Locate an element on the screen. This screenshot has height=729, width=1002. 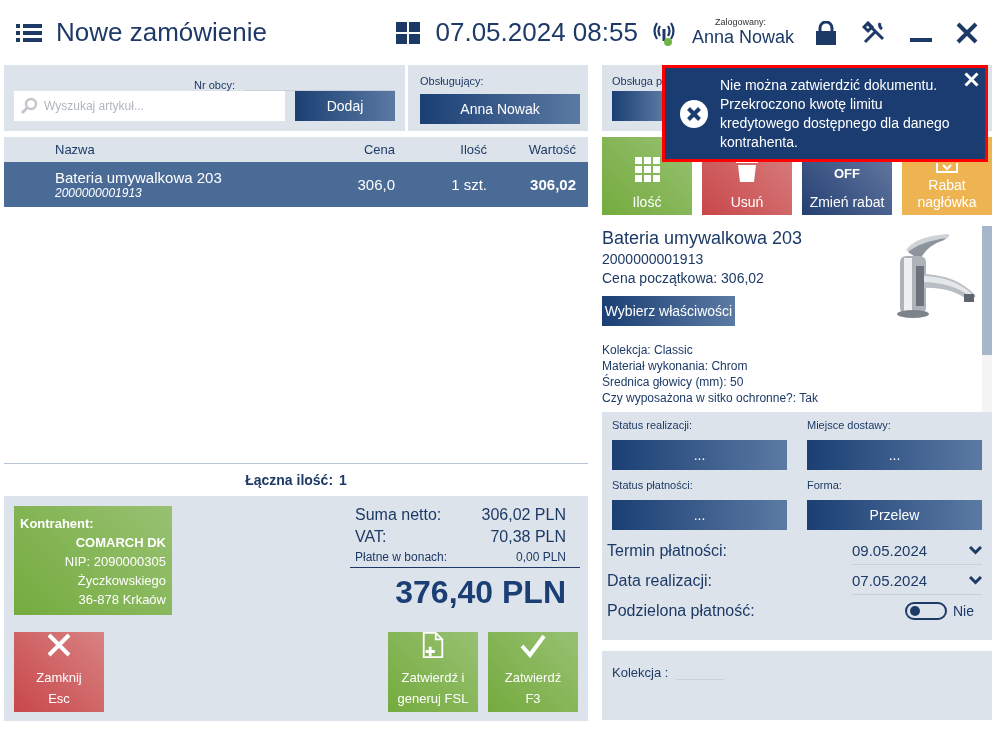
contractor-detail: 36-878 Krkaów is located at coordinates (121, 600).